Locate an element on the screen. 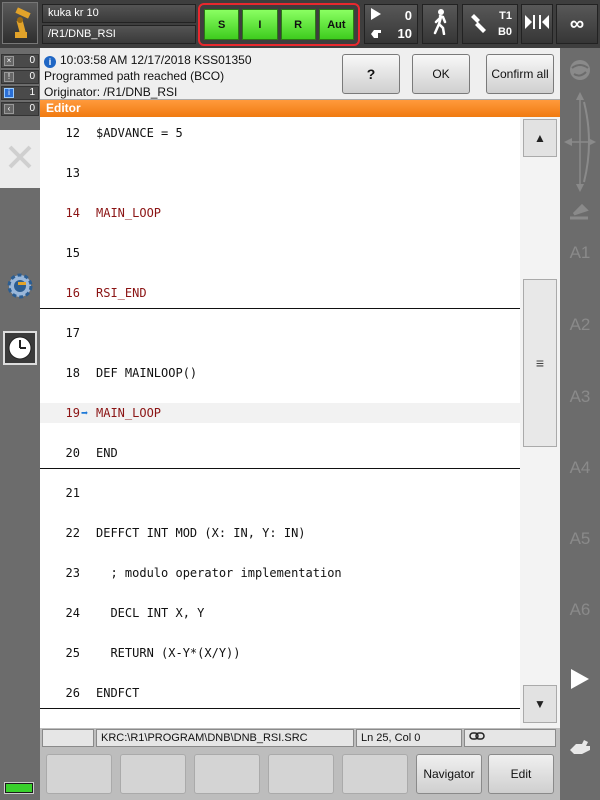 This screenshot has width=600, height=800. base-number: B0 is located at coordinates (504, 32).